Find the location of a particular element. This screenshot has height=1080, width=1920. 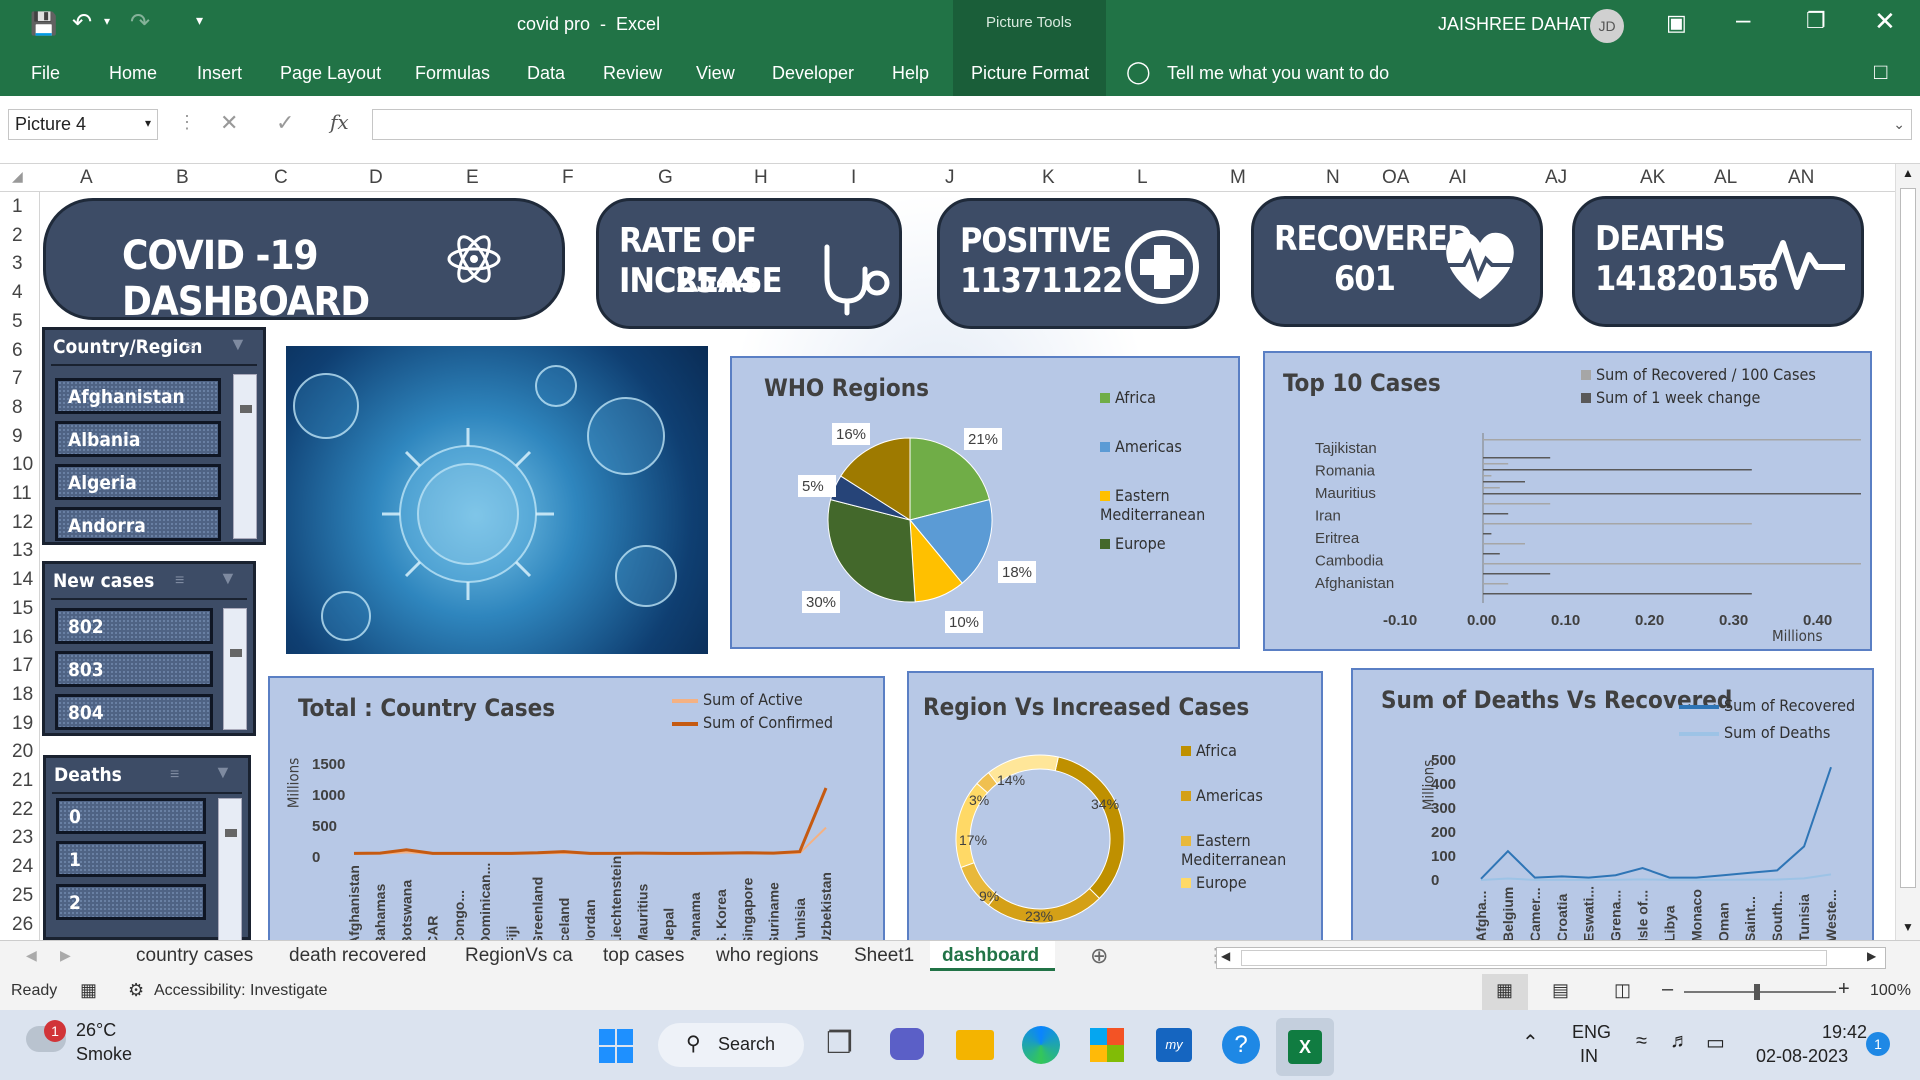

column-header: M is located at coordinates (1238, 178).